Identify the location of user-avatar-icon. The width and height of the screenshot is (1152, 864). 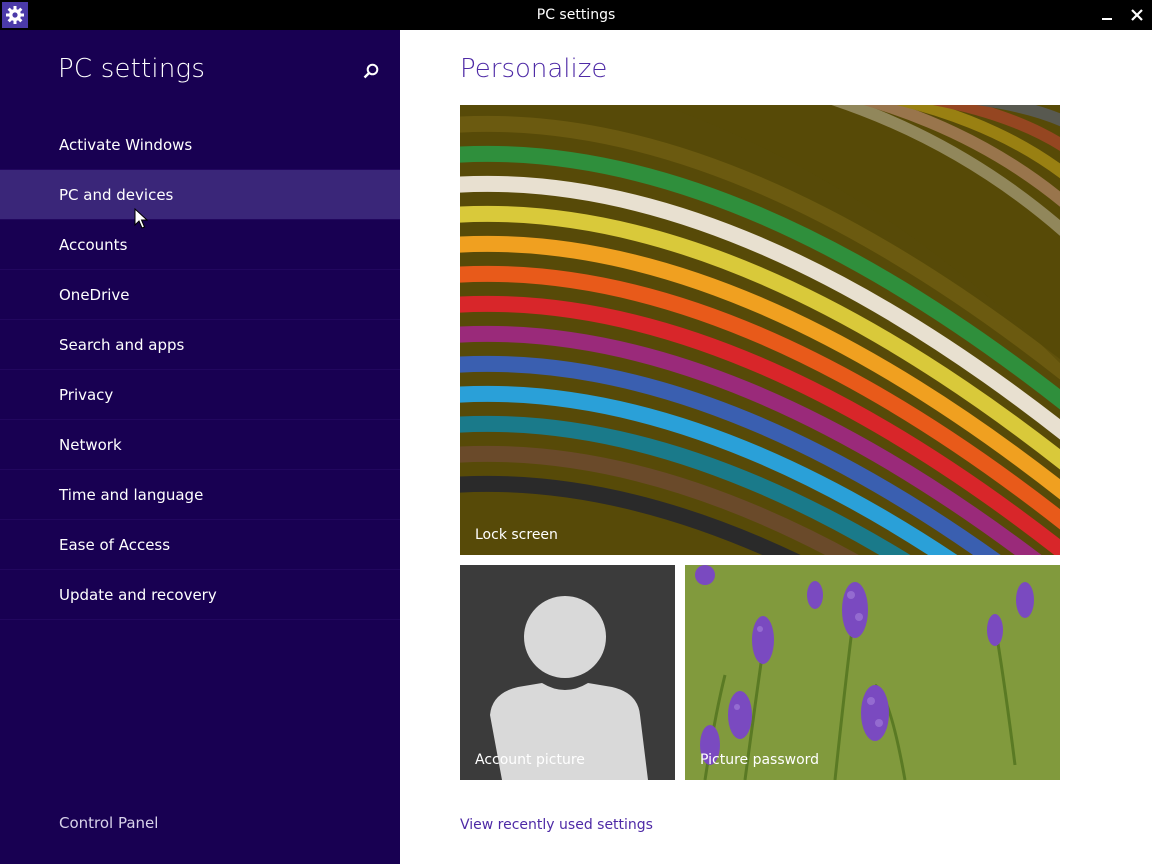
(567, 672).